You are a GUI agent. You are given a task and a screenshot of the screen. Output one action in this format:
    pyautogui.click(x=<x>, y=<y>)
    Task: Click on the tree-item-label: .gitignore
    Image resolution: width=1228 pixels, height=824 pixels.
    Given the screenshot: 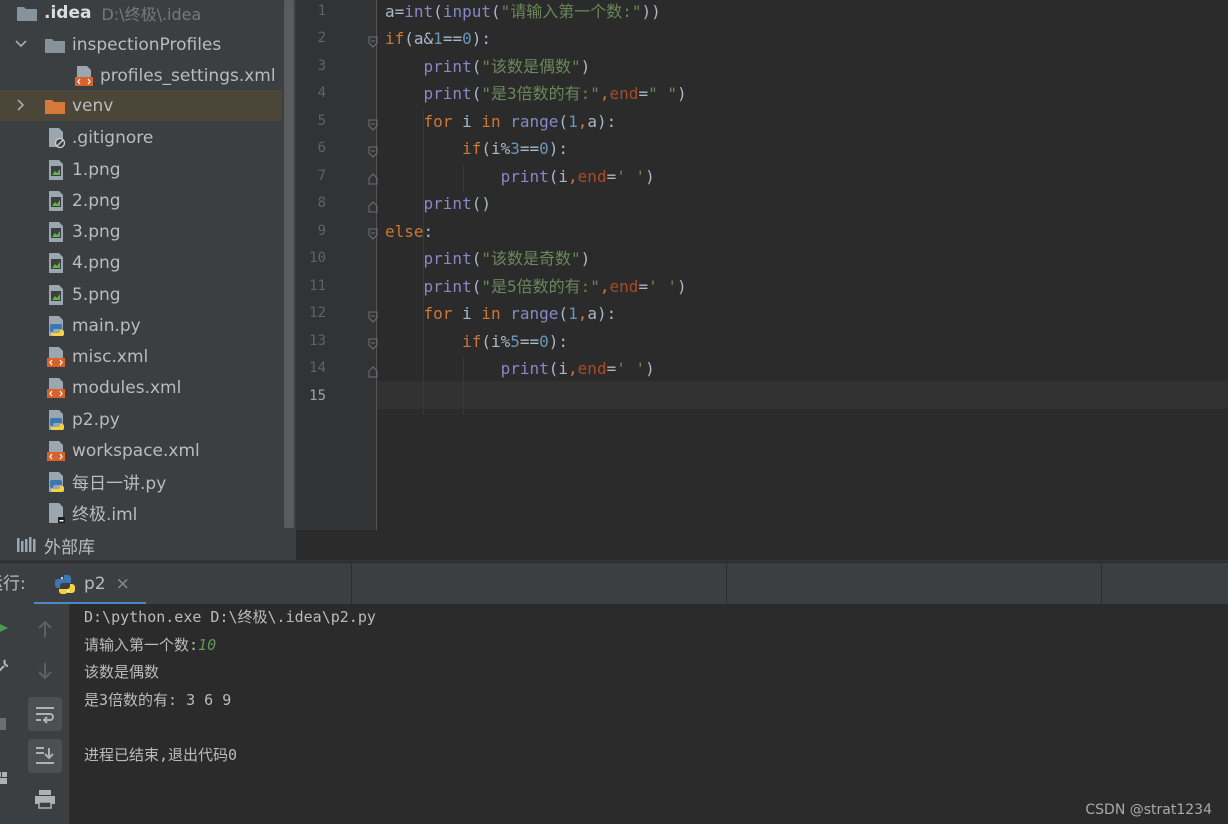 What is the action you would take?
    pyautogui.click(x=113, y=137)
    